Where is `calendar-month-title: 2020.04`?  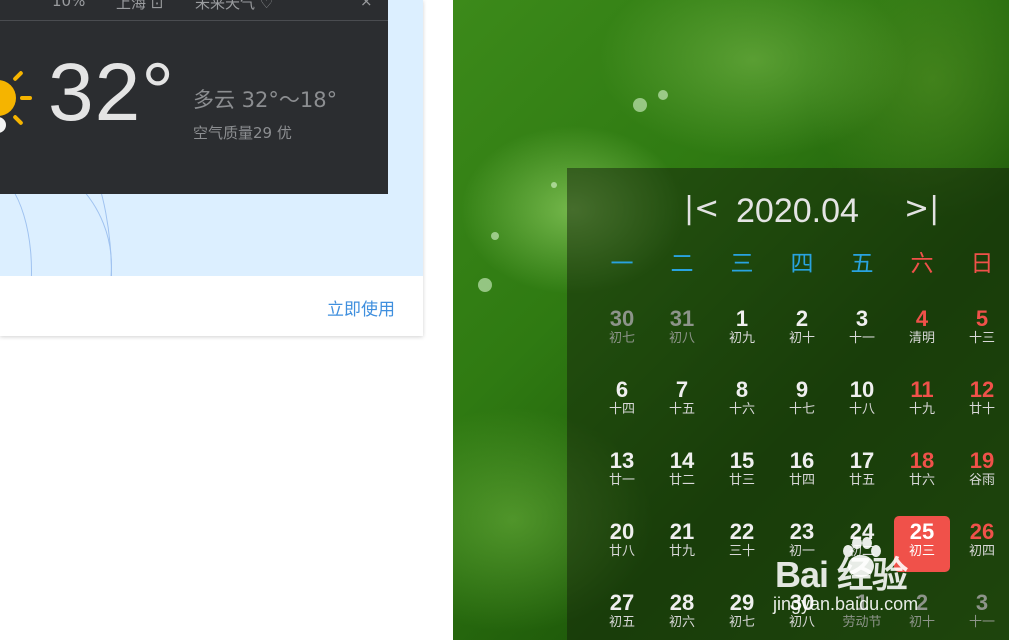 calendar-month-title: 2020.04 is located at coordinates (797, 211).